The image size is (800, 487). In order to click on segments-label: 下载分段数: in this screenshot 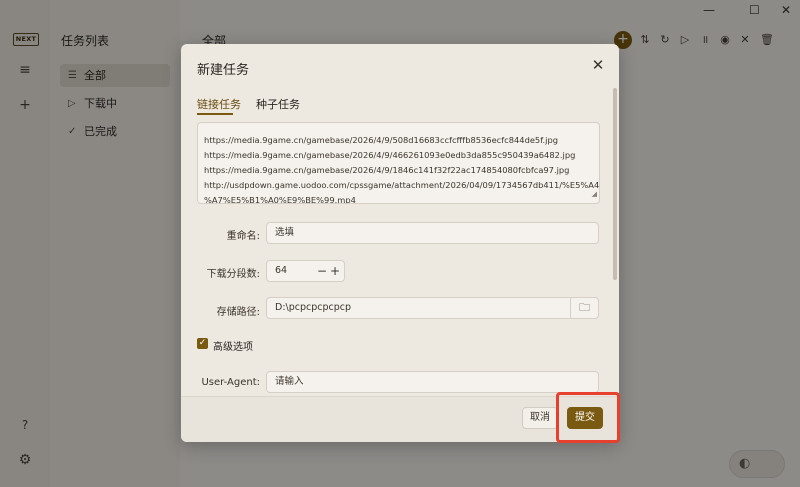, I will do `click(233, 274)`.